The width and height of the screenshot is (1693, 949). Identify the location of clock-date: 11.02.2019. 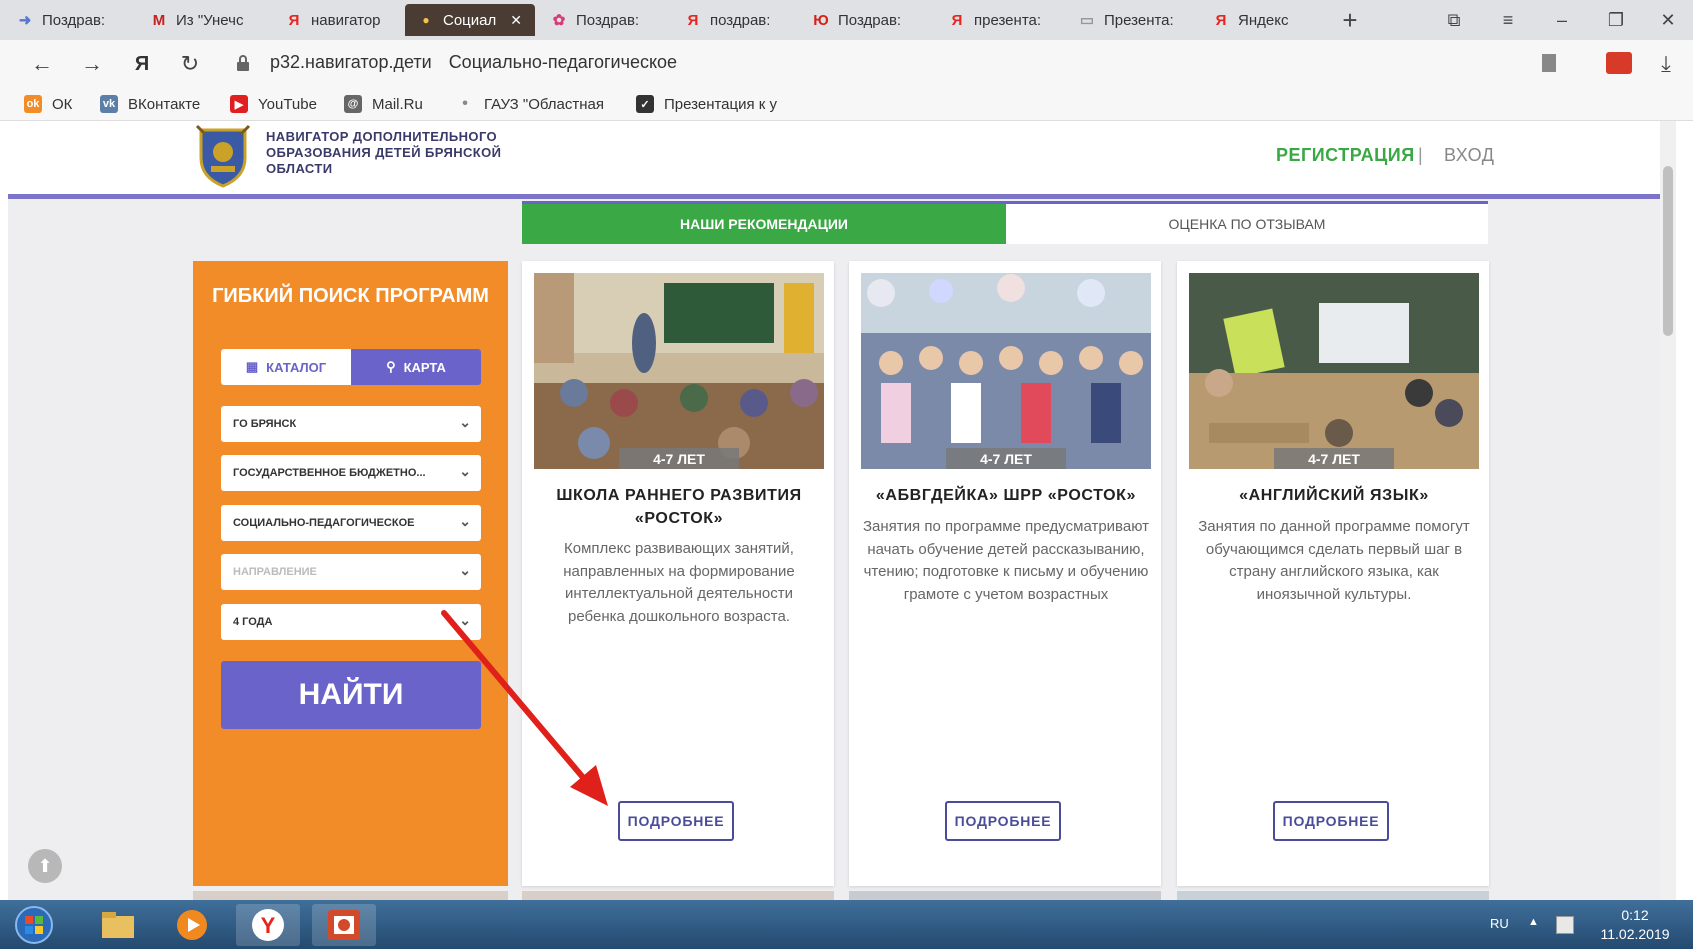
(1635, 934).